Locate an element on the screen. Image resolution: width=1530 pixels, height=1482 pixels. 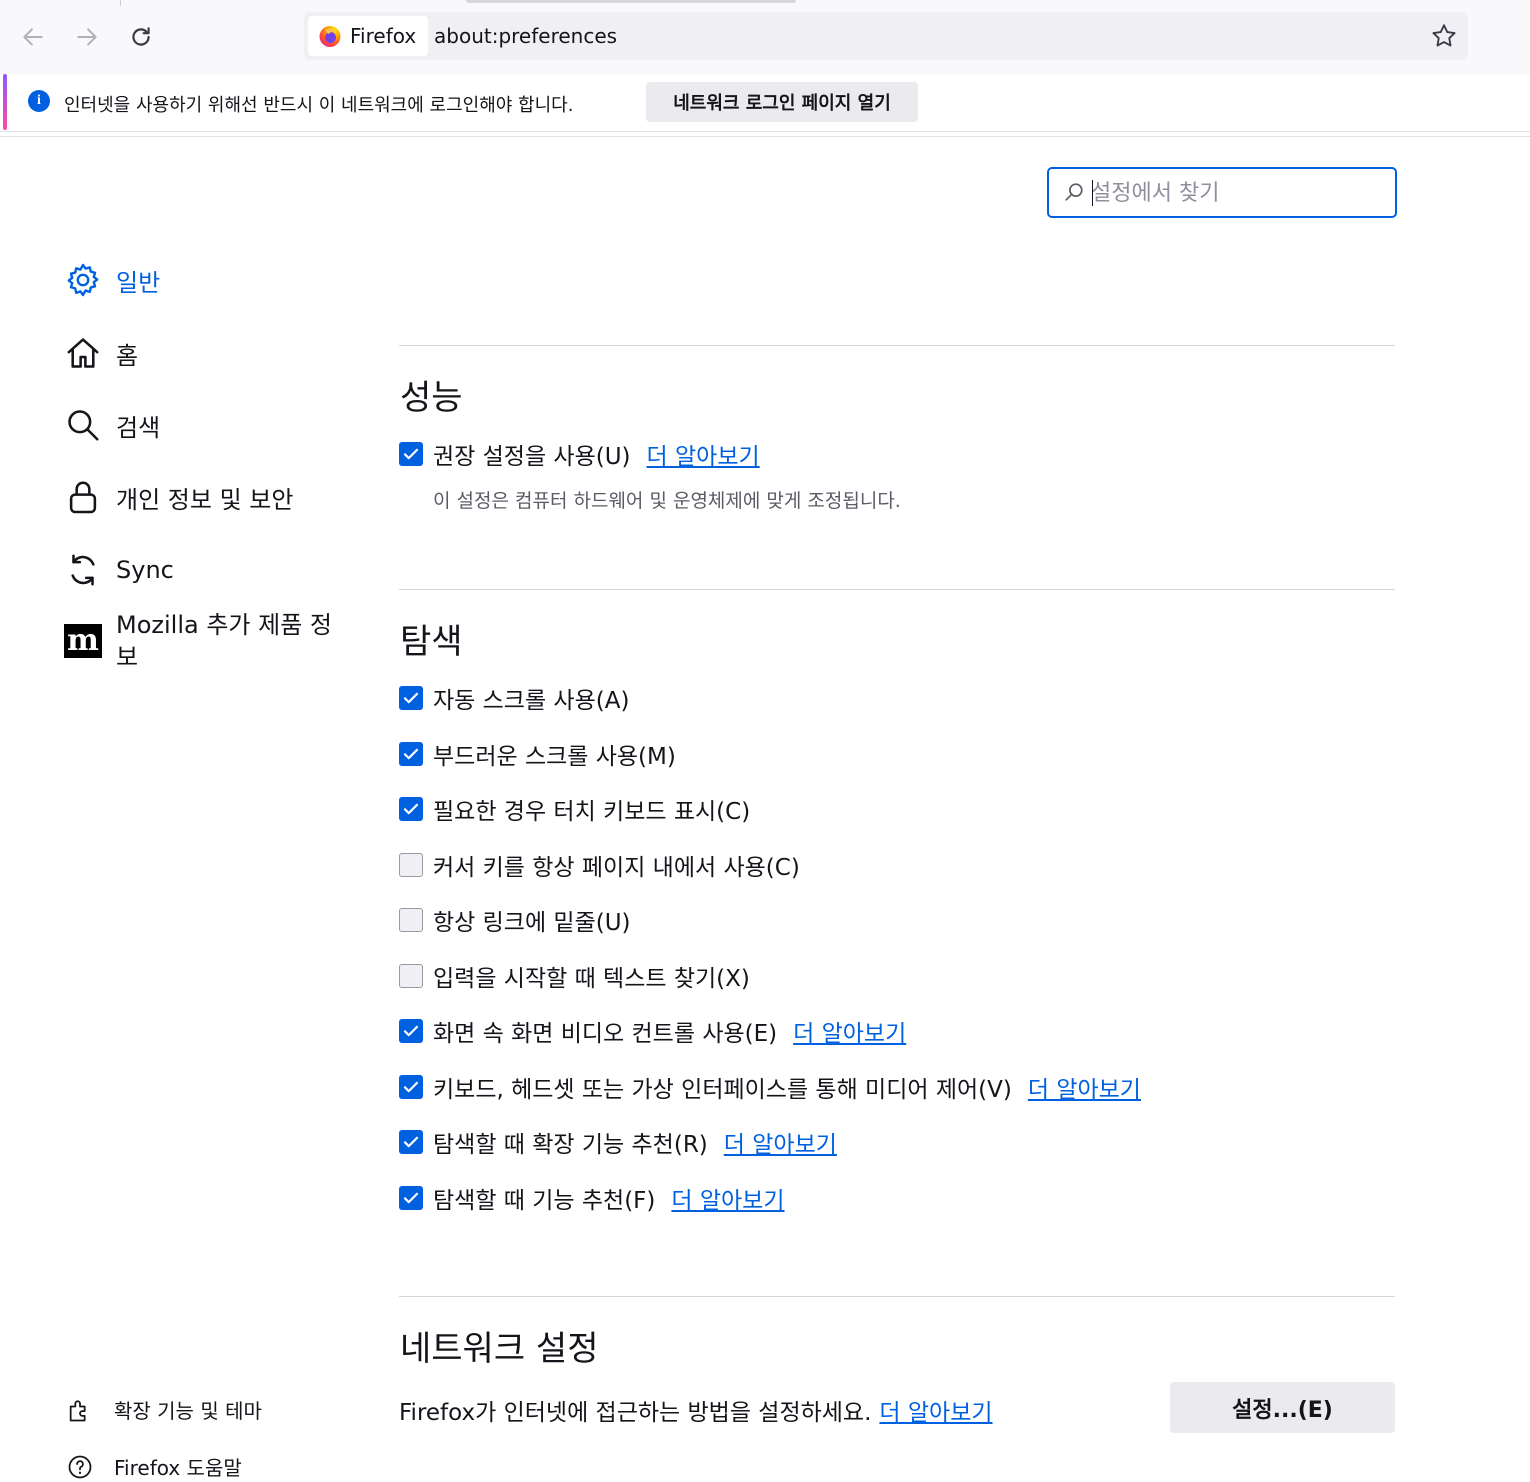
sidebar-item-label: 일반 is located at coordinates (138, 282).